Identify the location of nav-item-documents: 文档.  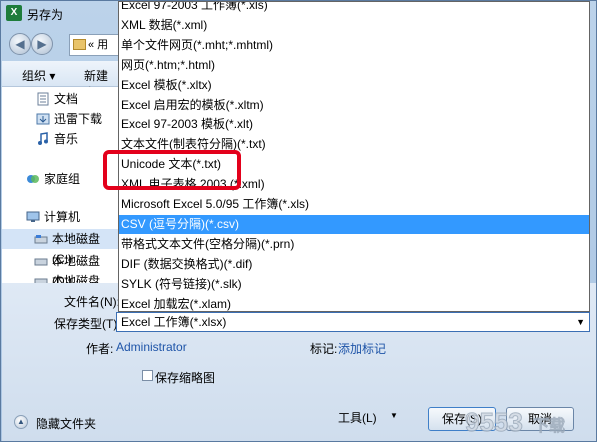
(60, 99).